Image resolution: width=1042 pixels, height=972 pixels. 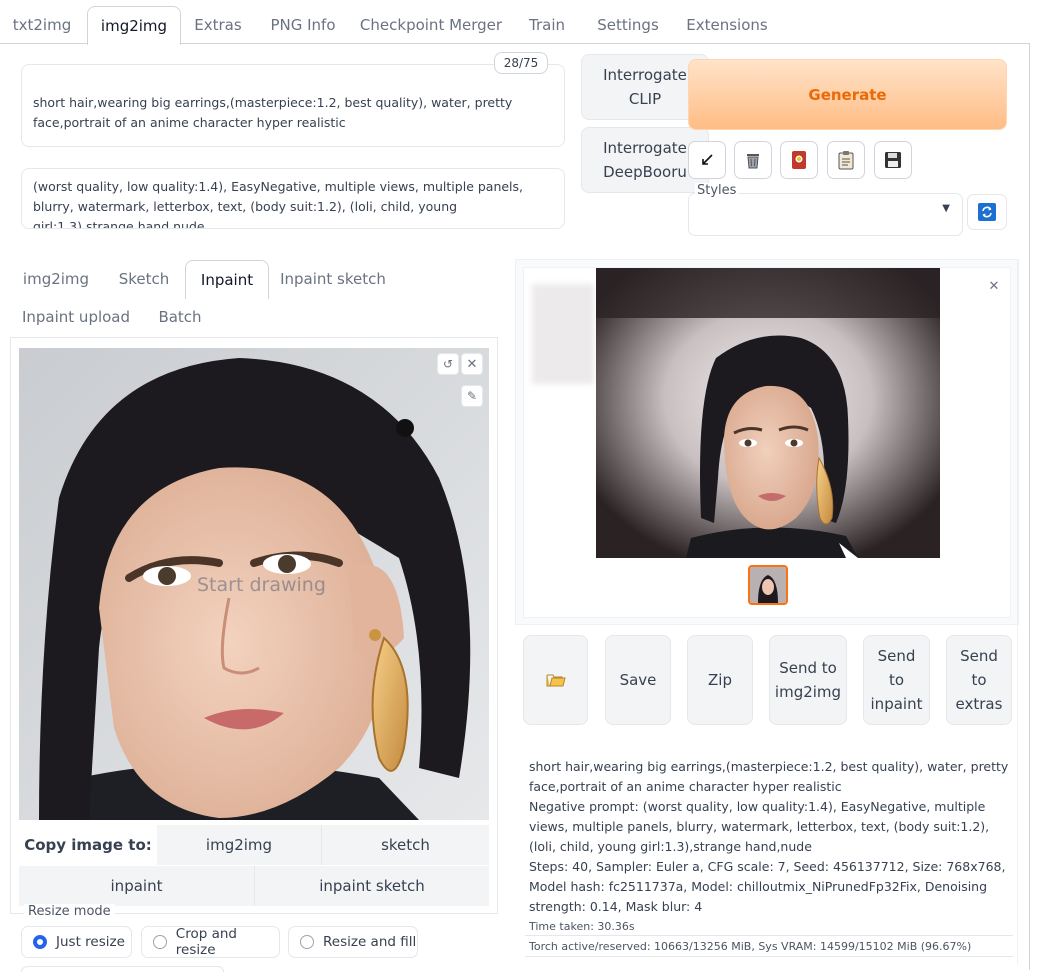 I want to click on output-panel-border, so click(x=1017, y=611).